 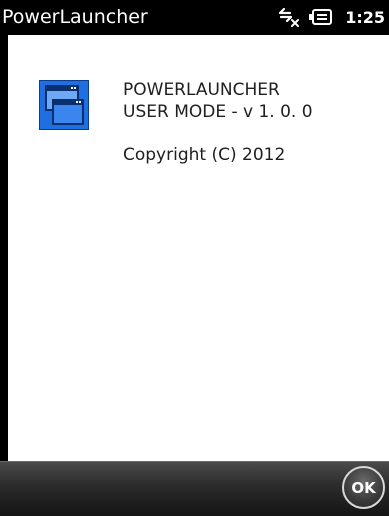 I want to click on app-windows-icon, so click(x=64, y=105).